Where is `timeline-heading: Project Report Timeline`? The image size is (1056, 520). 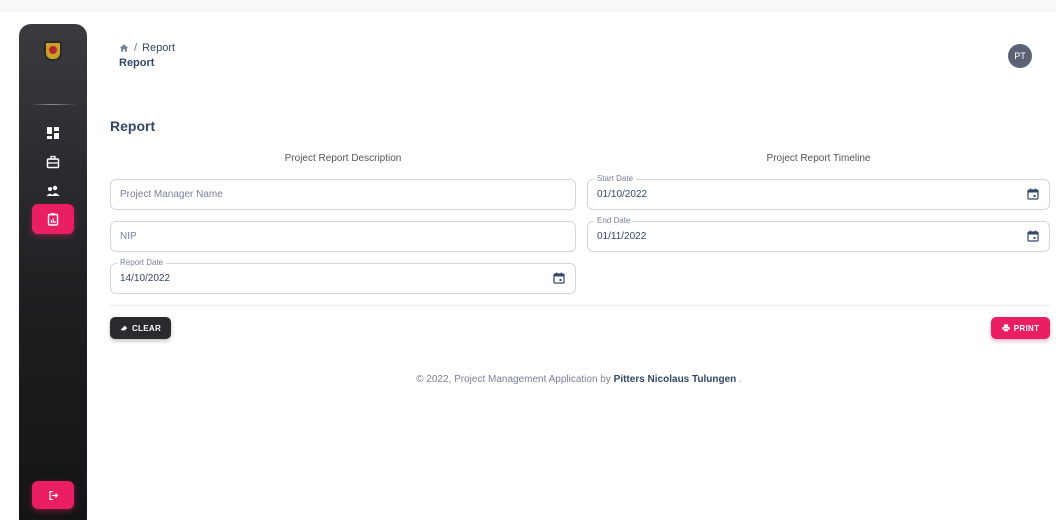 timeline-heading: Project Report Timeline is located at coordinates (818, 158).